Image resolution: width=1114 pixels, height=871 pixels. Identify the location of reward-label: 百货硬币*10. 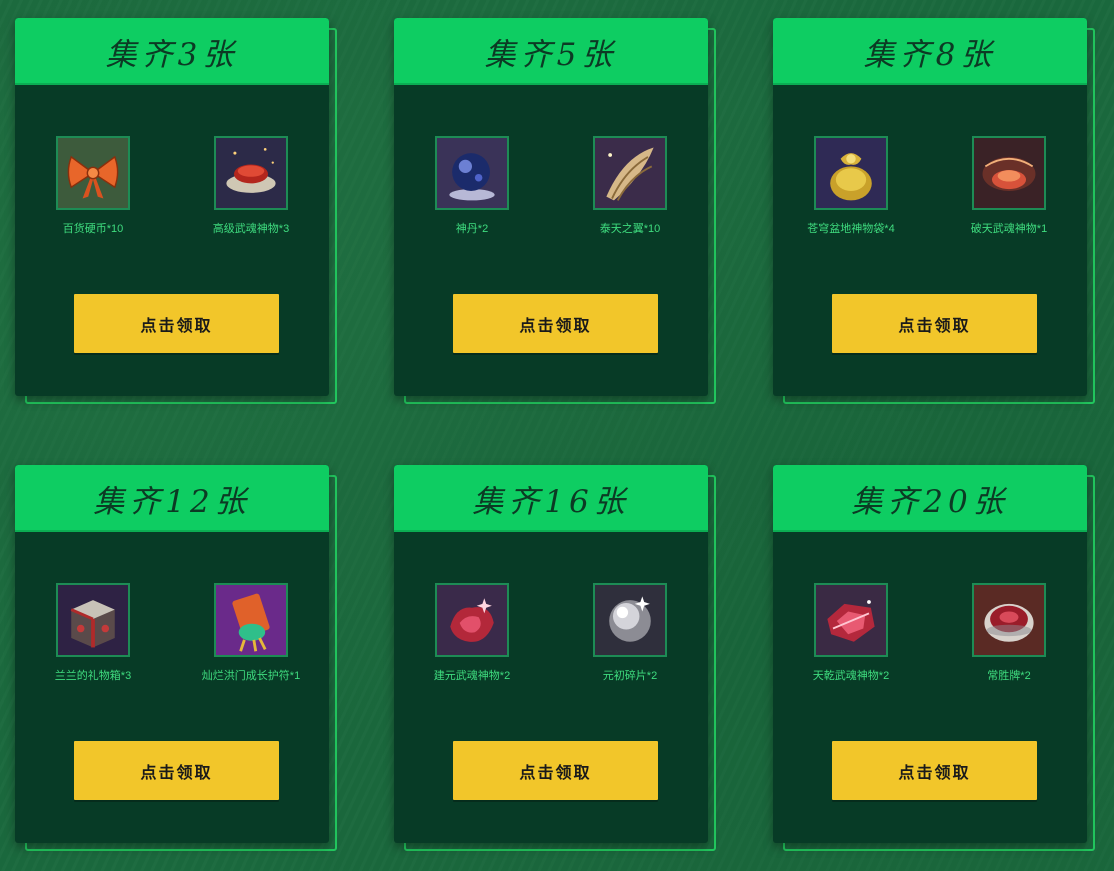
(93, 229).